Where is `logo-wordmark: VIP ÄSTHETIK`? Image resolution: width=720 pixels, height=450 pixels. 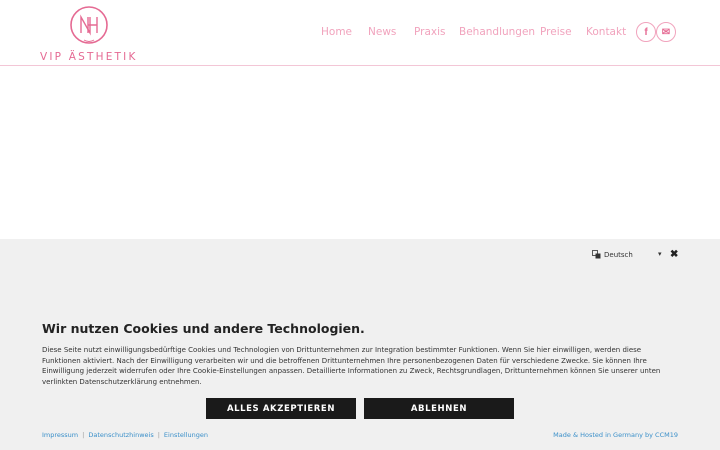 logo-wordmark: VIP ÄSTHETIK is located at coordinates (89, 57).